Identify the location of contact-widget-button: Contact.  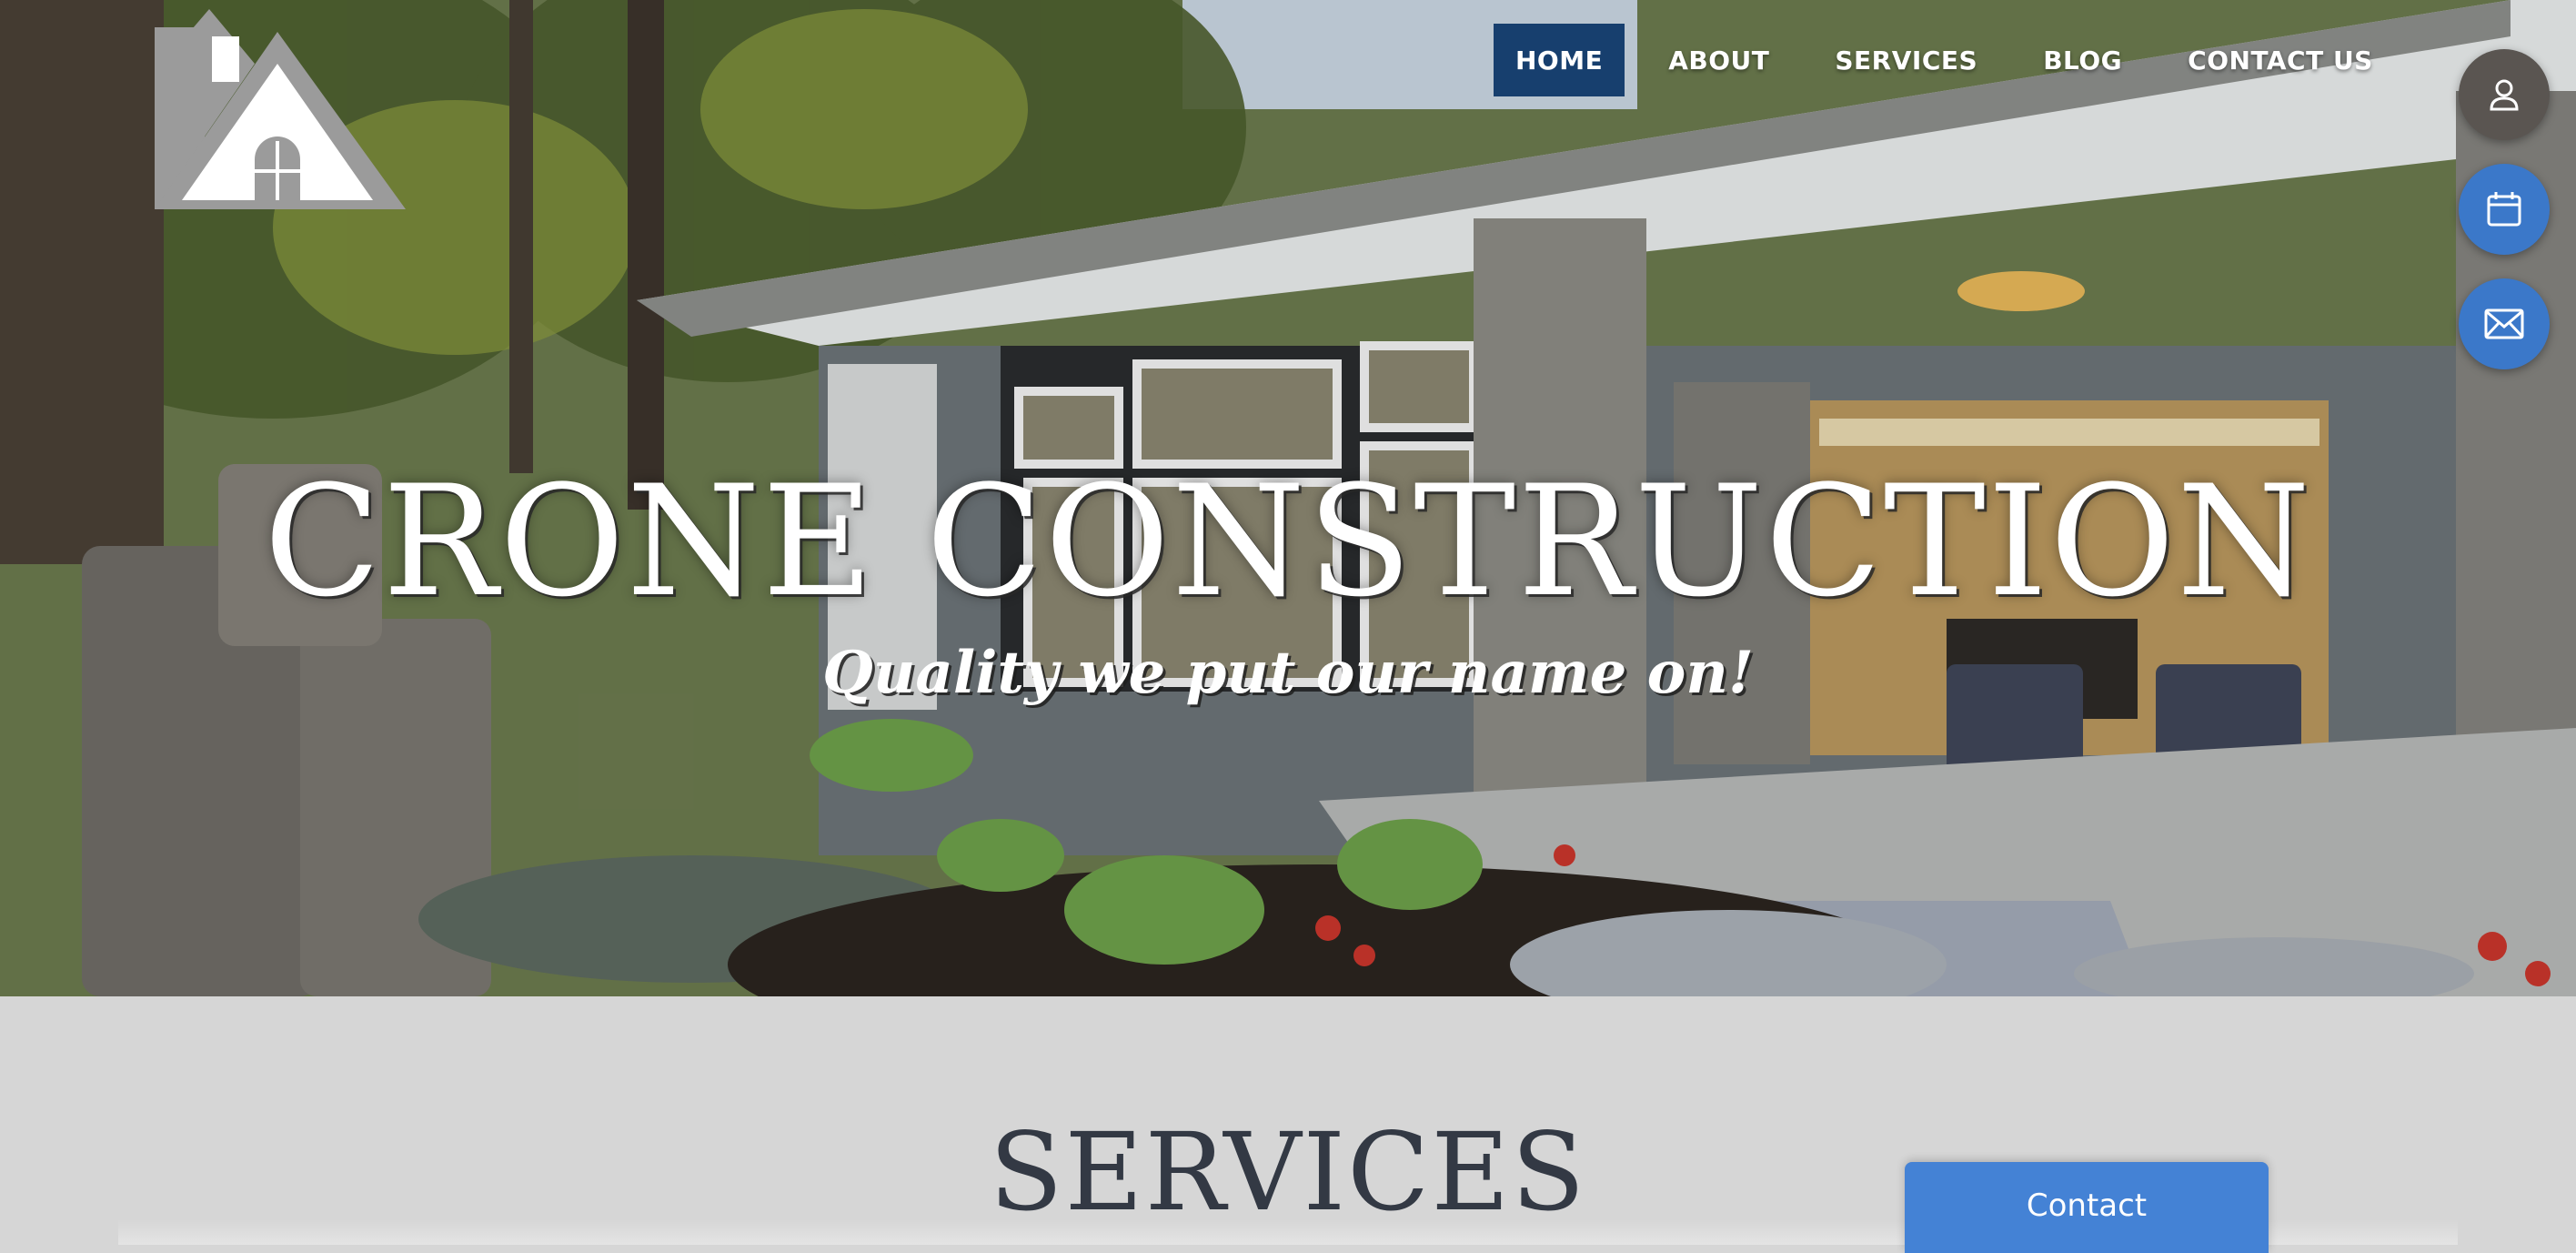
(2087, 1207).